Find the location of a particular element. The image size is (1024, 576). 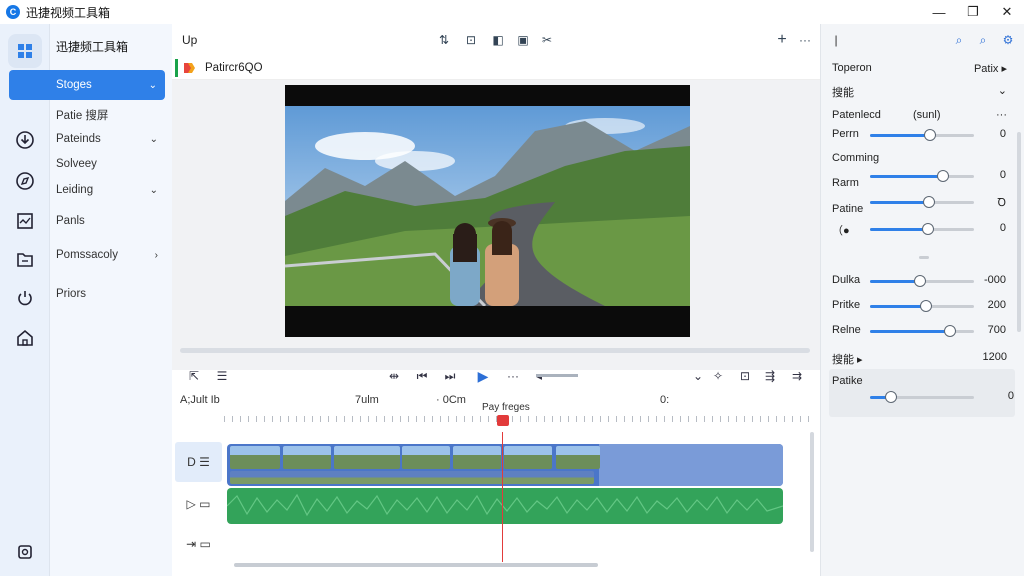

panel-row-search: 搜能 ⌄ is located at coordinates (923, 93).